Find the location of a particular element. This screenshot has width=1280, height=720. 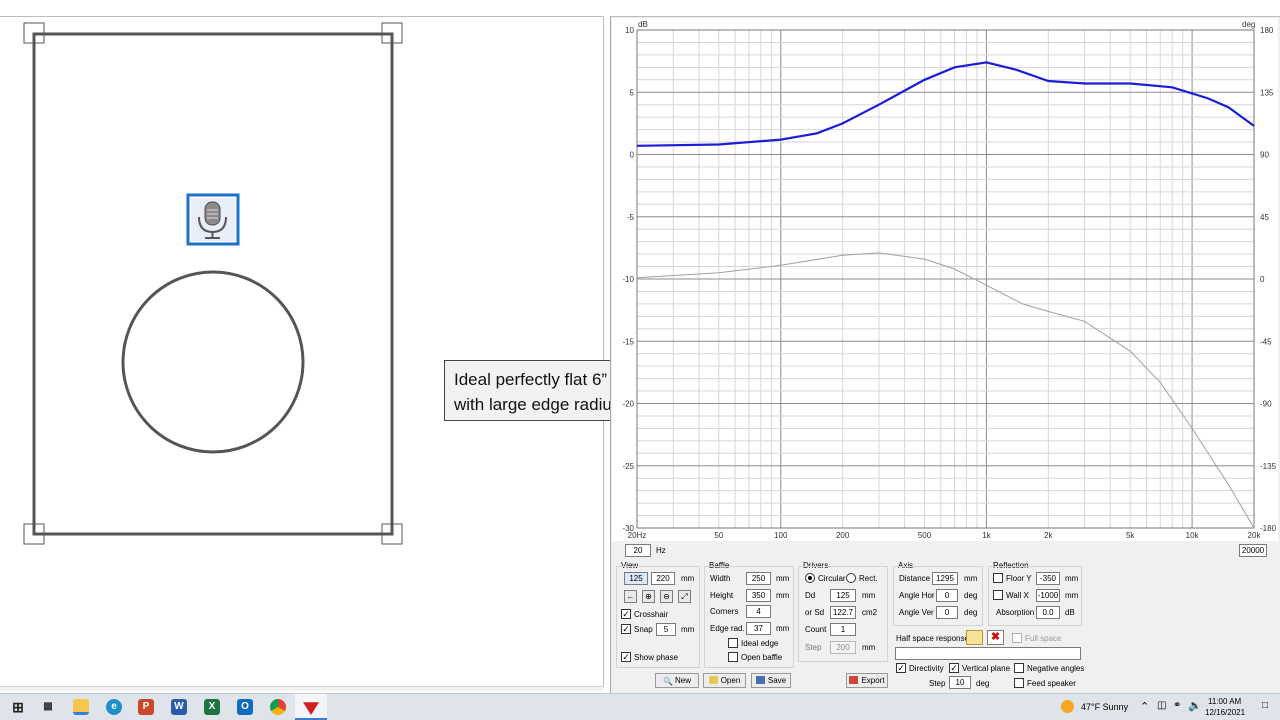

zoom-out-icon: ⊖ is located at coordinates (666, 596).